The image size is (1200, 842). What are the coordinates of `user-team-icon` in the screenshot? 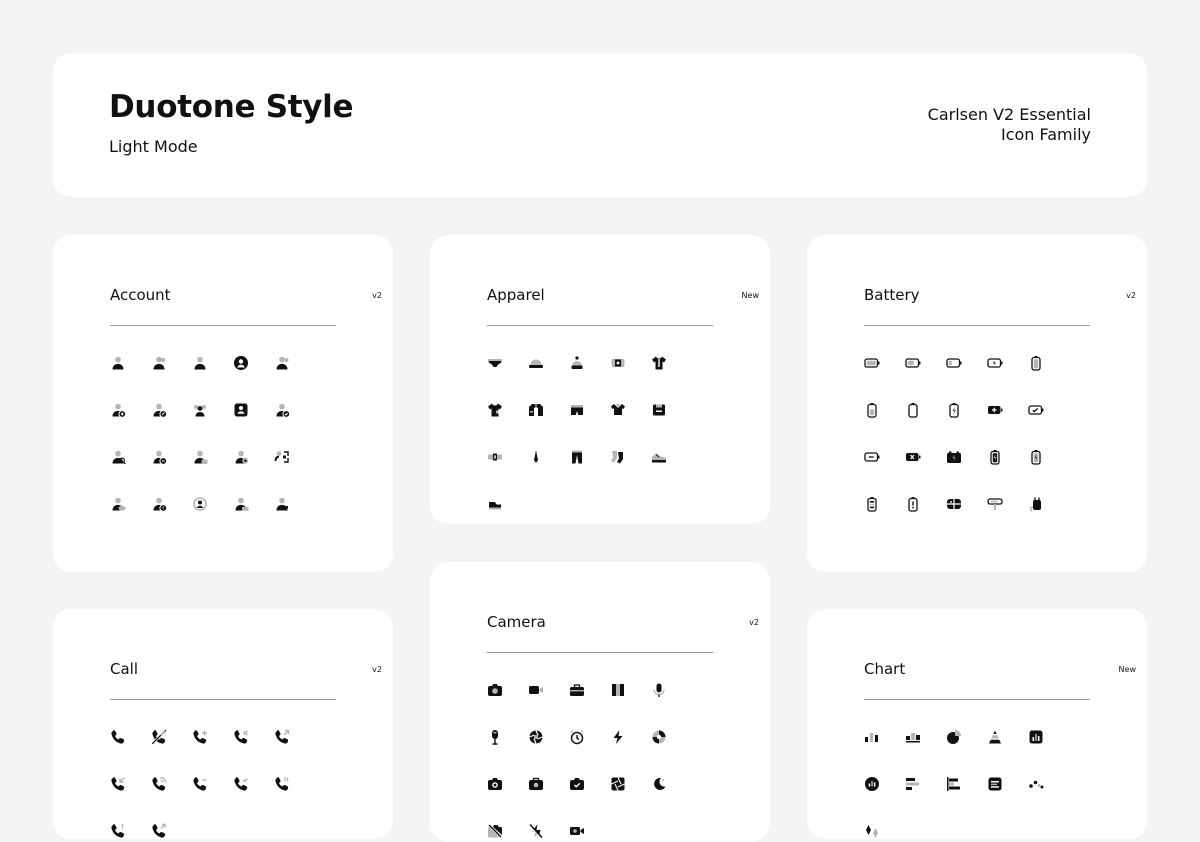 It's located at (212, 410).